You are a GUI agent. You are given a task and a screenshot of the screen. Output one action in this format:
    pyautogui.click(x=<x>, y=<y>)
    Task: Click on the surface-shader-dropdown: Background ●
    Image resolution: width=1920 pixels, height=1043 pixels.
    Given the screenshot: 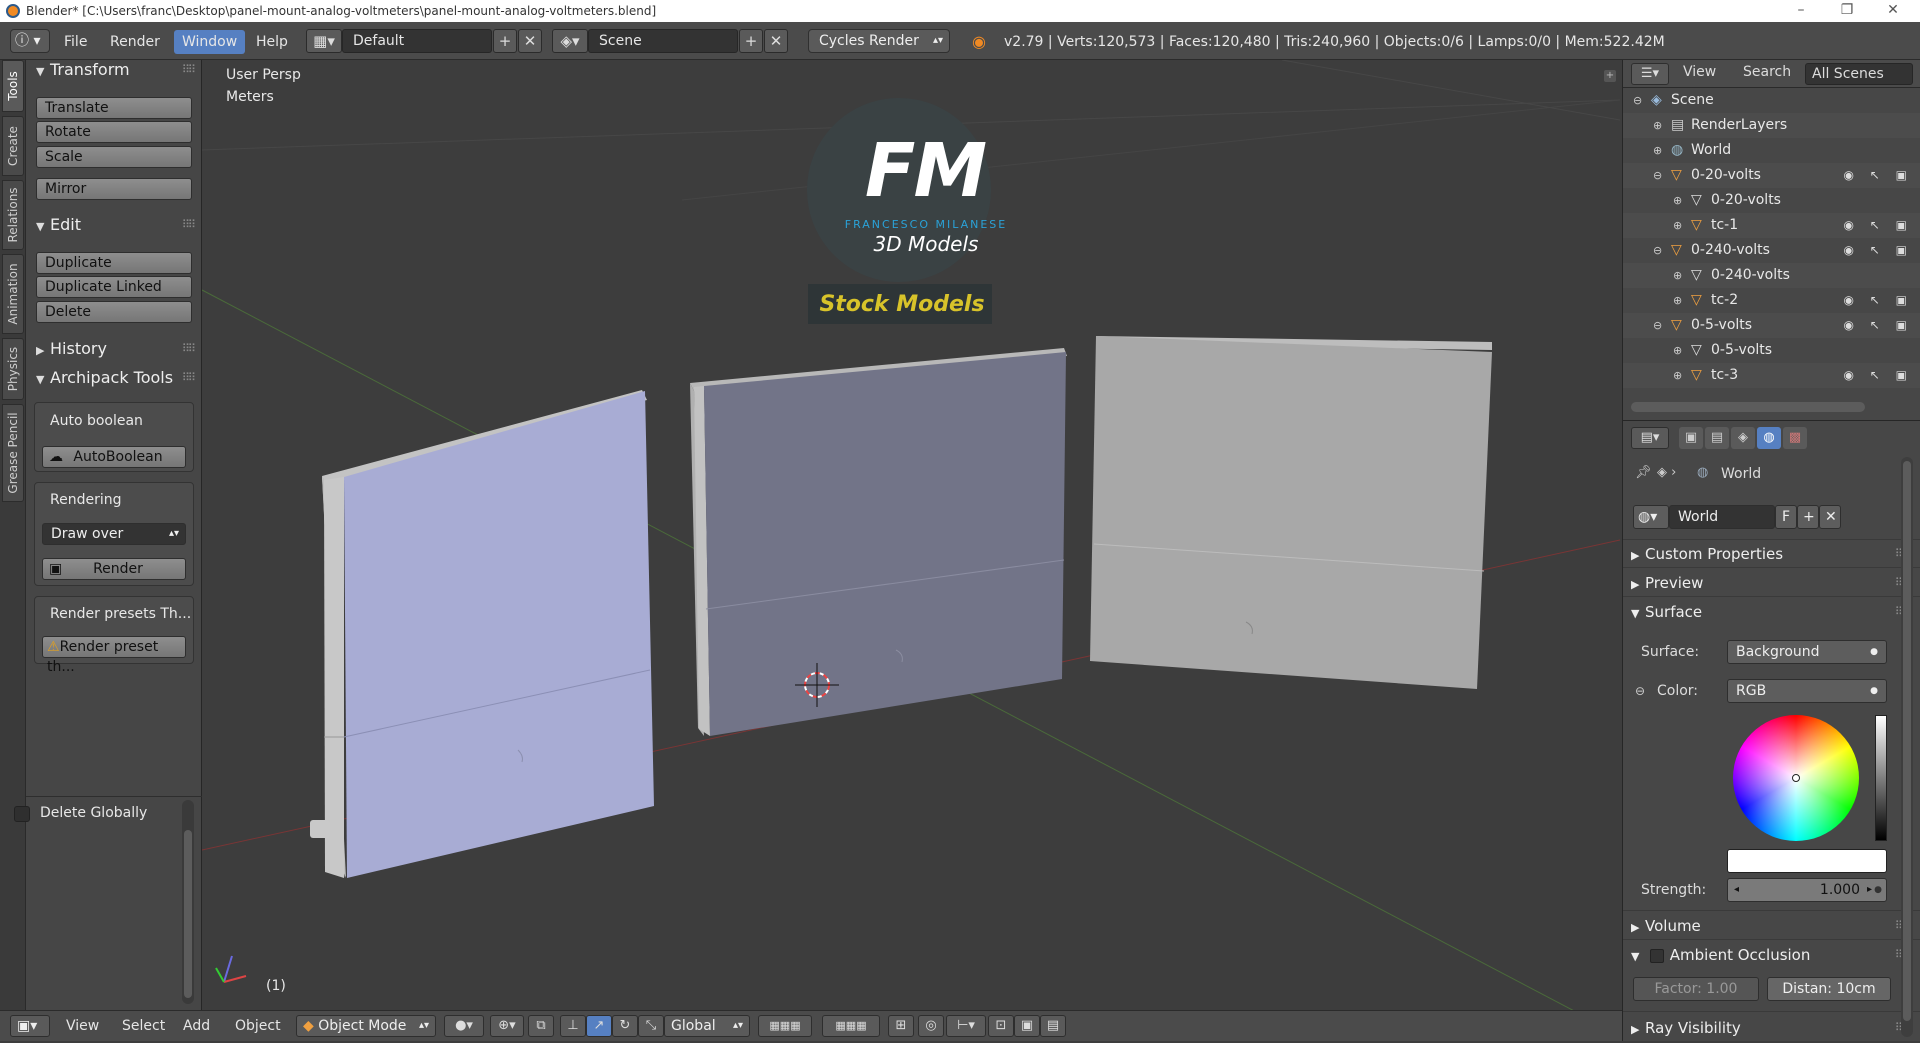 What is the action you would take?
    pyautogui.click(x=1807, y=652)
    